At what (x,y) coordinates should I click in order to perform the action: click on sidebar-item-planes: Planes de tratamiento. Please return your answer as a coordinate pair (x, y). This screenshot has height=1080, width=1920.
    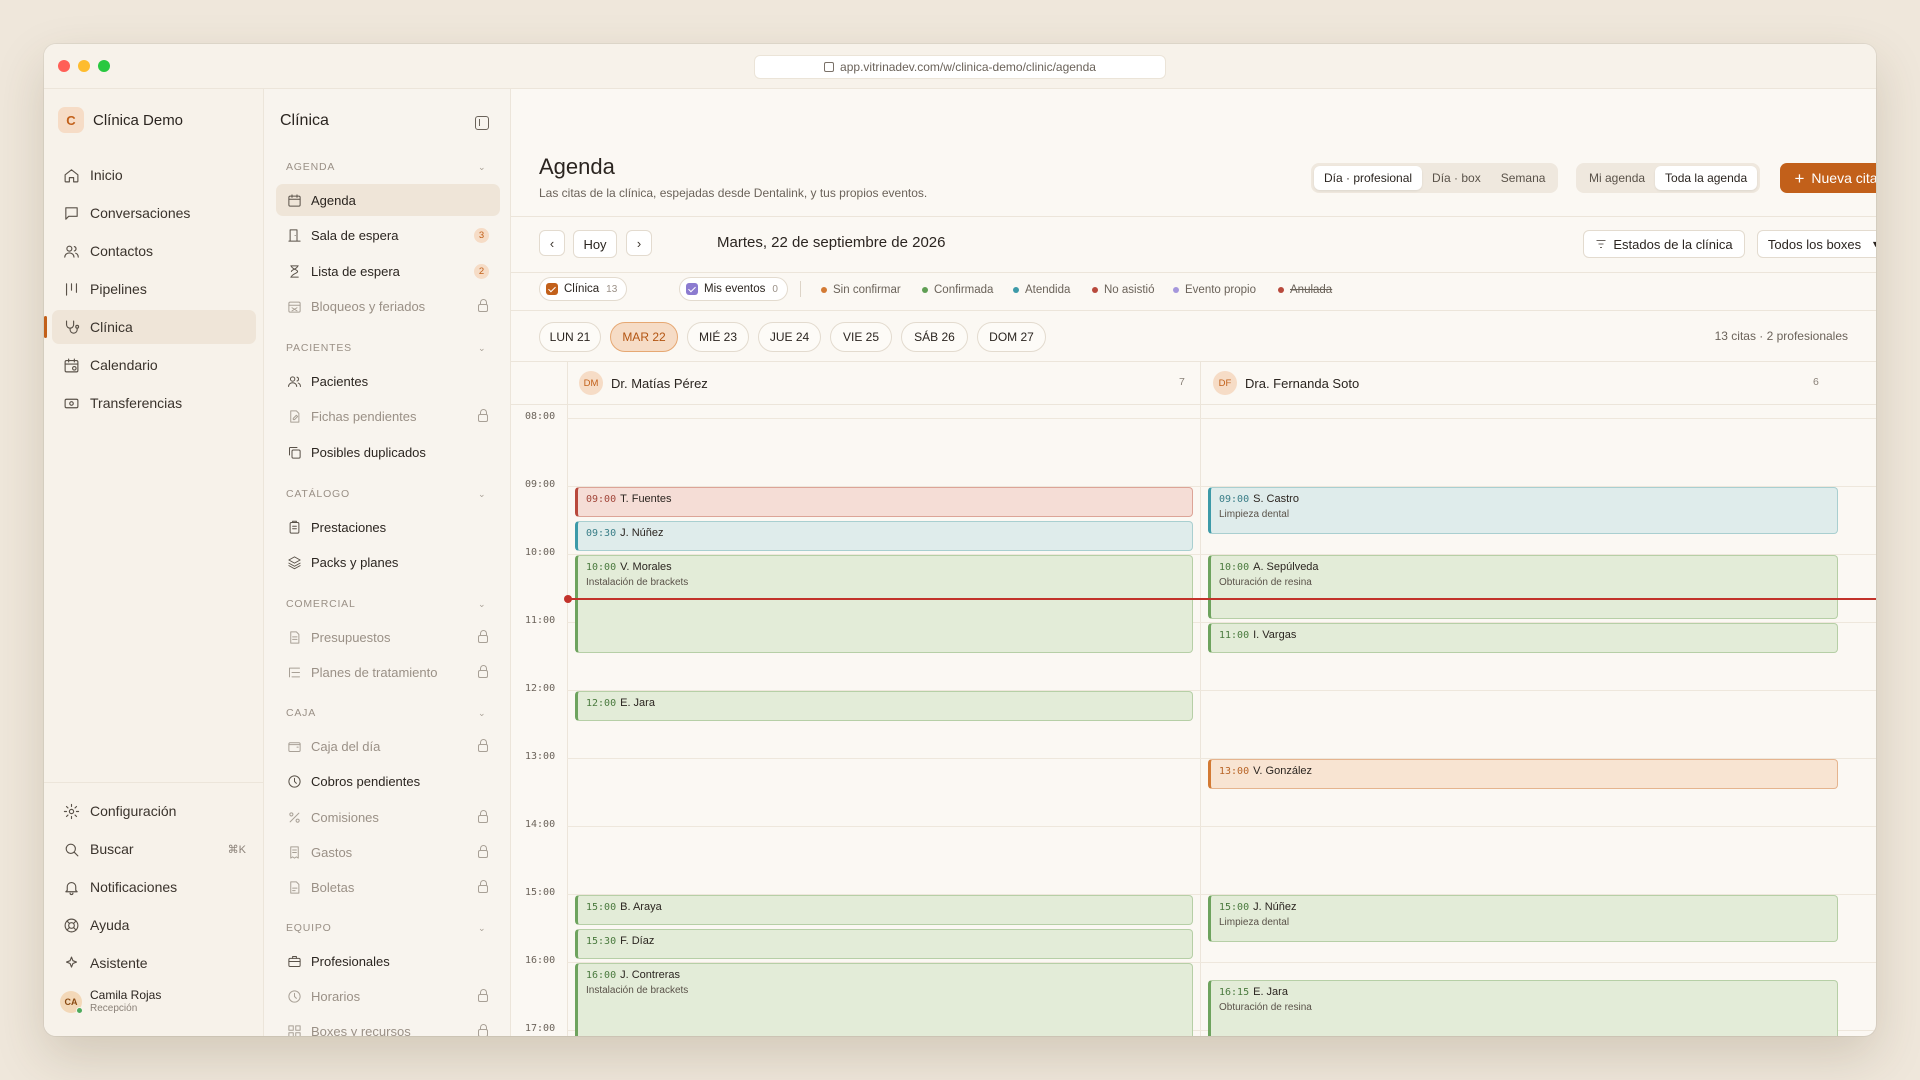
    Looking at the image, I should click on (388, 672).